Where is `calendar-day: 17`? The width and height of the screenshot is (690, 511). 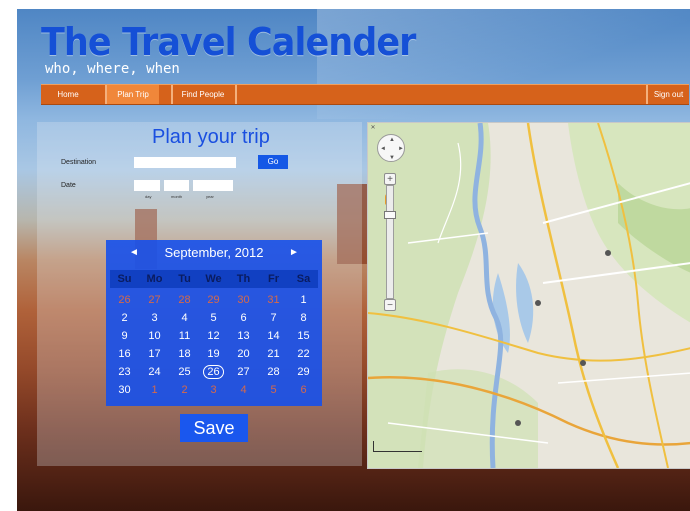
calendar-day: 17 is located at coordinates (154, 354).